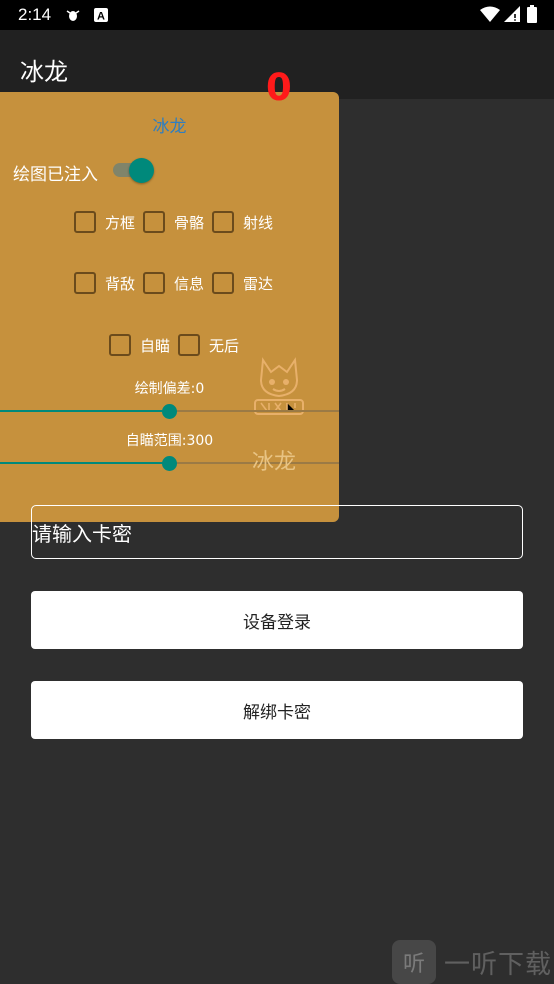 Image resolution: width=554 pixels, height=984 pixels. Describe the element at coordinates (242, 222) in the screenshot. I see `checkbox-ray: 射线` at that location.